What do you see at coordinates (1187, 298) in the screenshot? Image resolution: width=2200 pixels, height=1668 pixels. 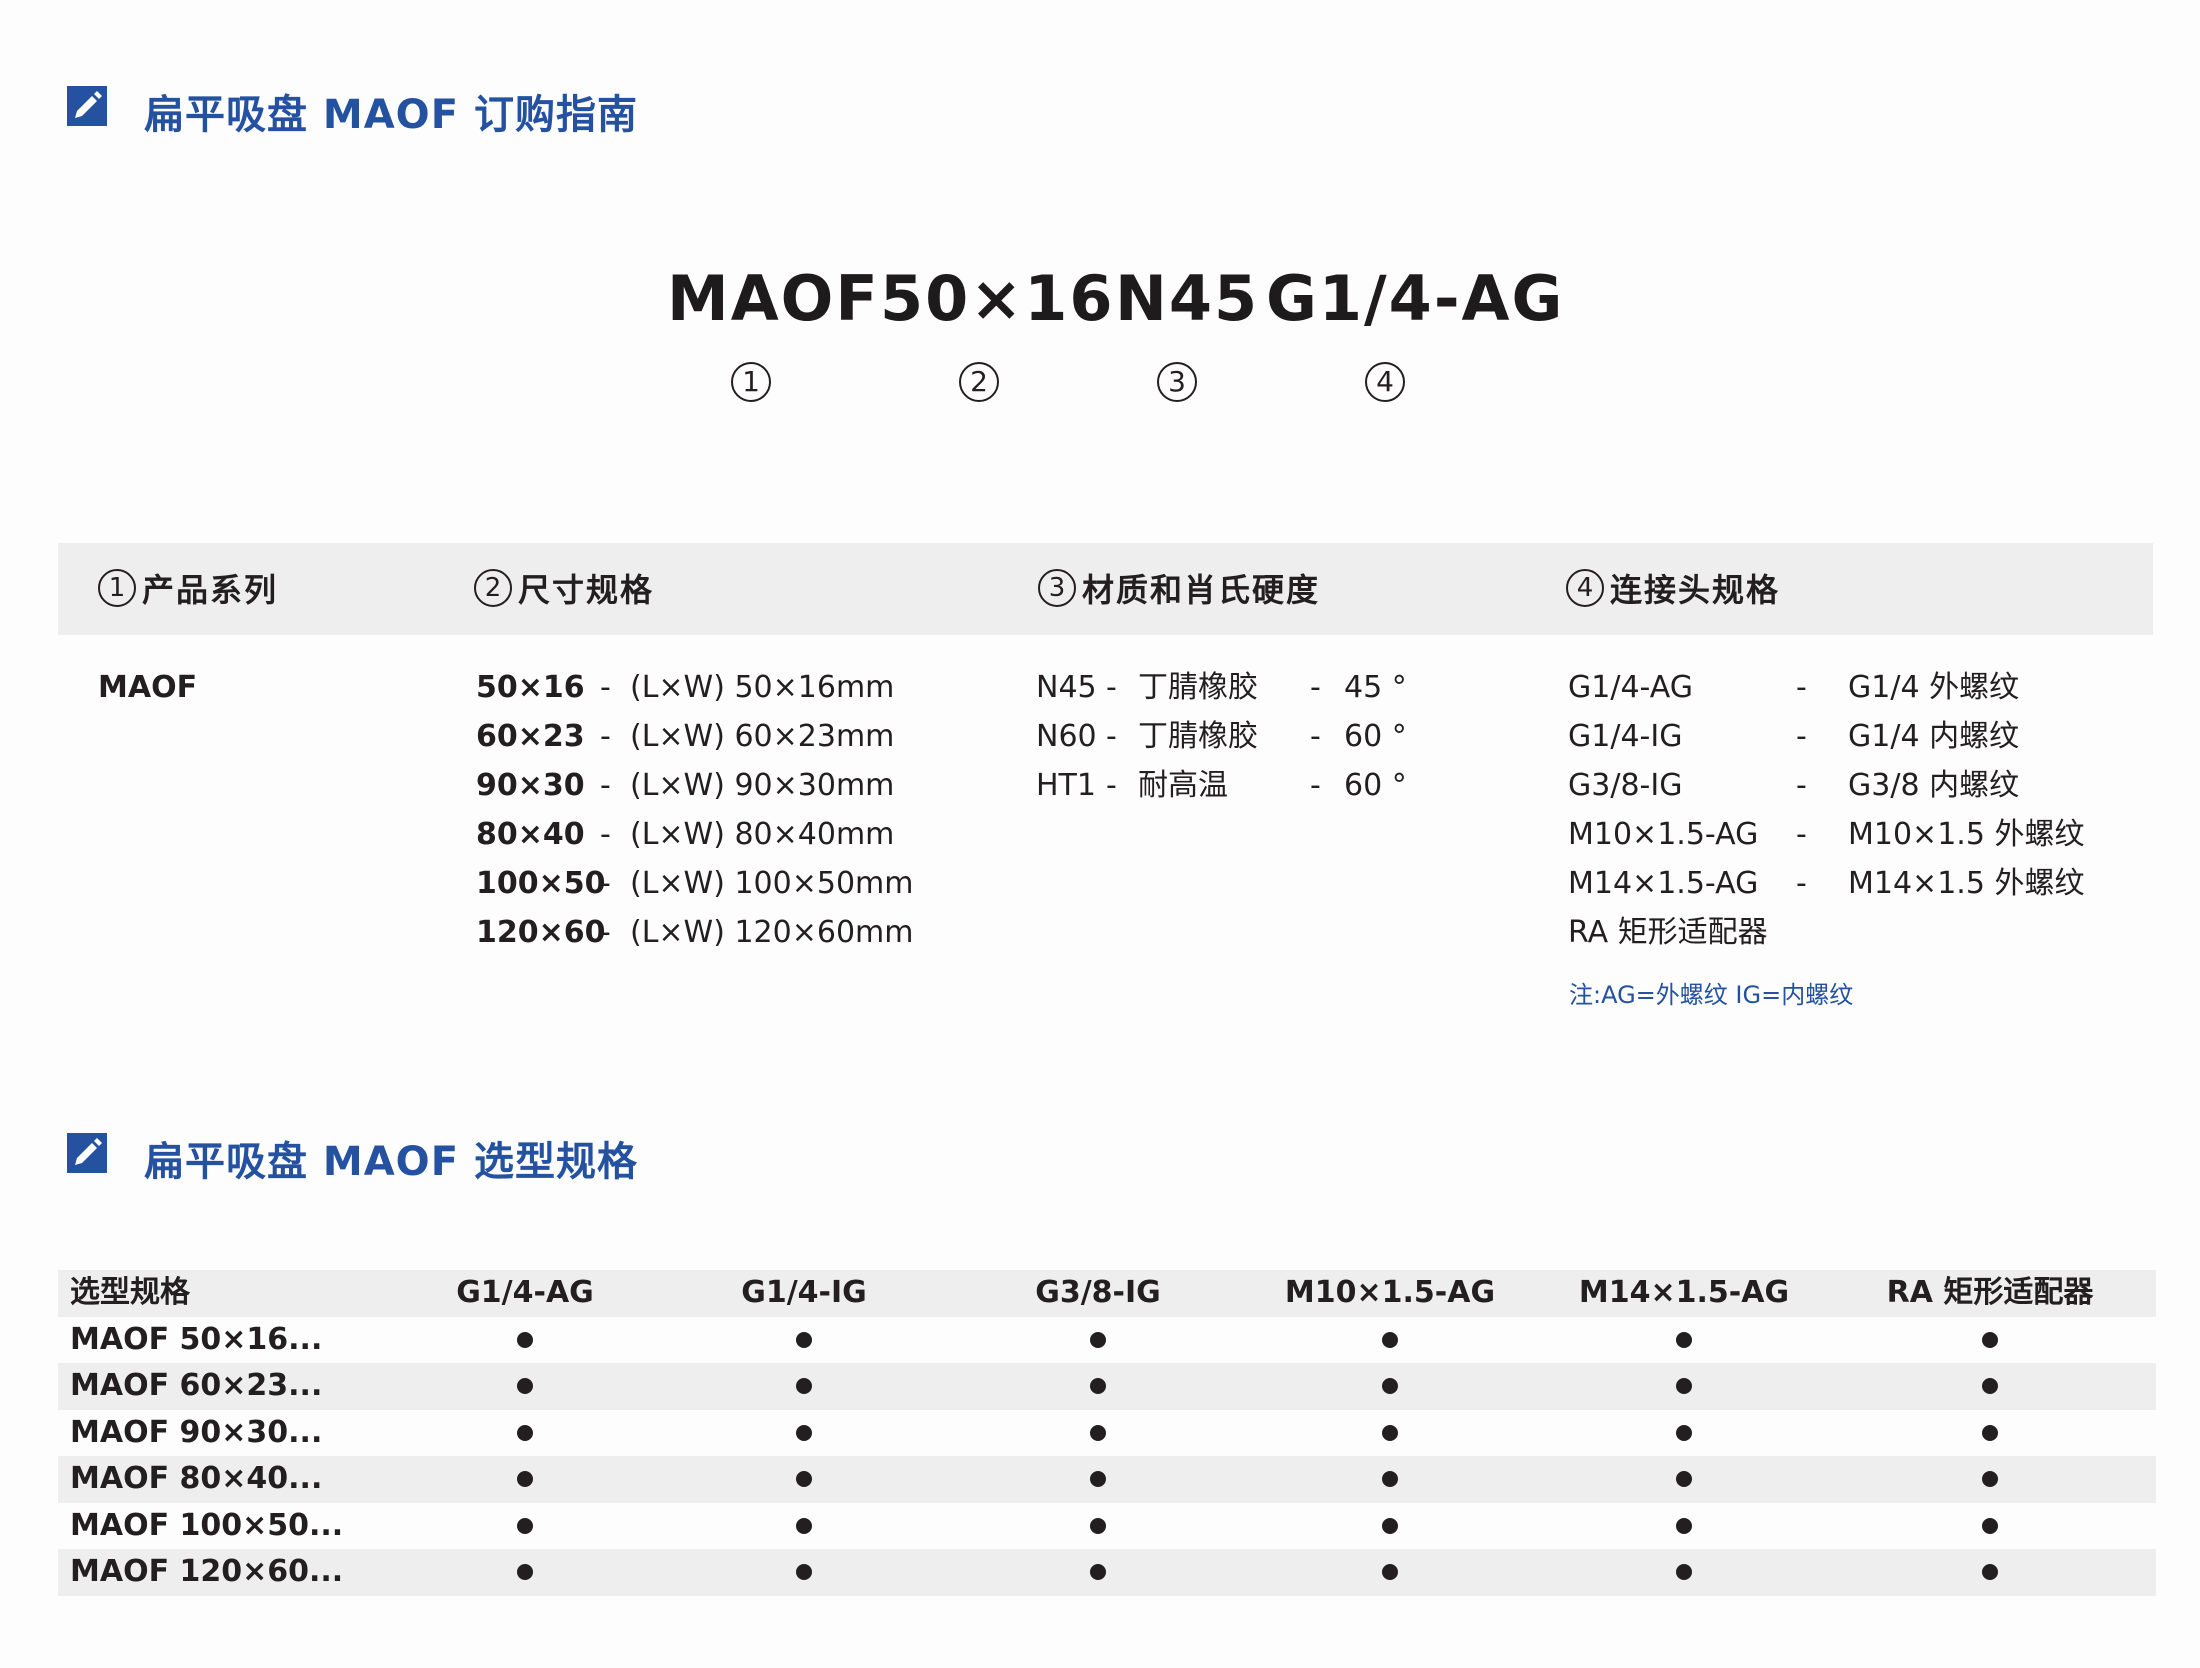 I see `model-code-material: N45` at bounding box center [1187, 298].